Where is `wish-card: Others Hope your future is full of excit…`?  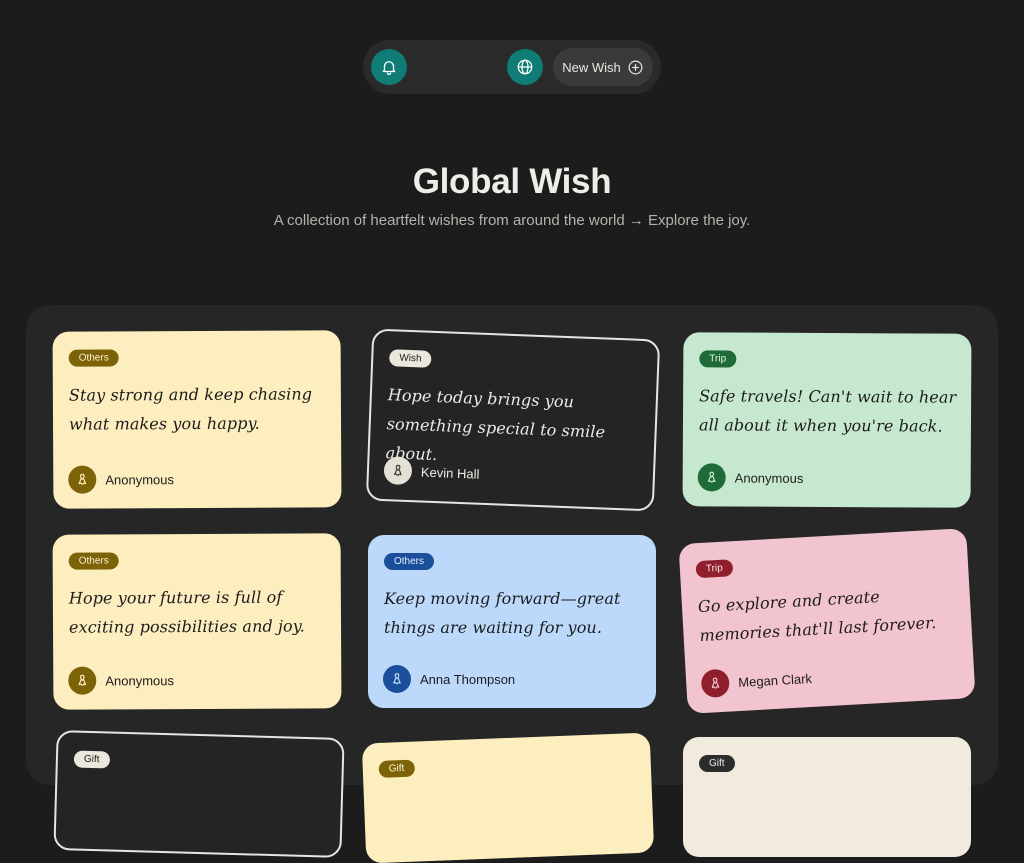 wish-card: Others Hope your future is full of excit… is located at coordinates (197, 621).